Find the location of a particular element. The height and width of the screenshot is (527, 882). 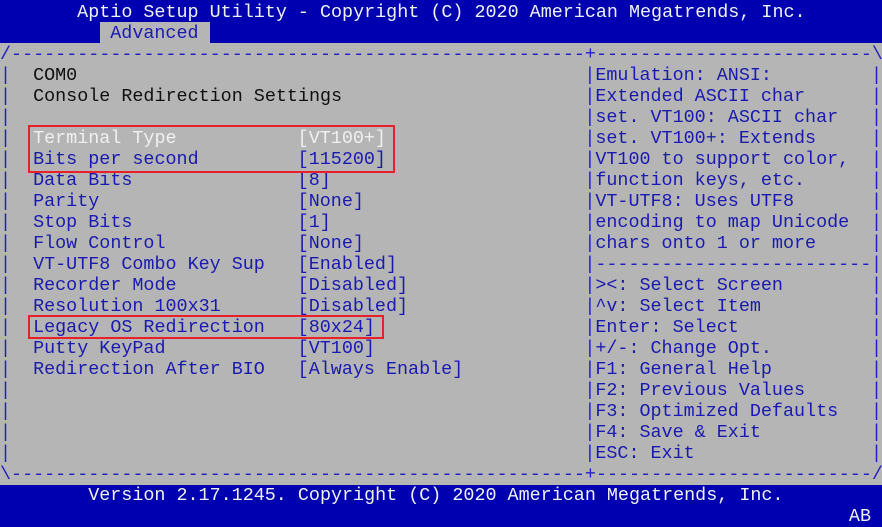

key-hint: +/-: Change Opt. is located at coordinates (683, 348).